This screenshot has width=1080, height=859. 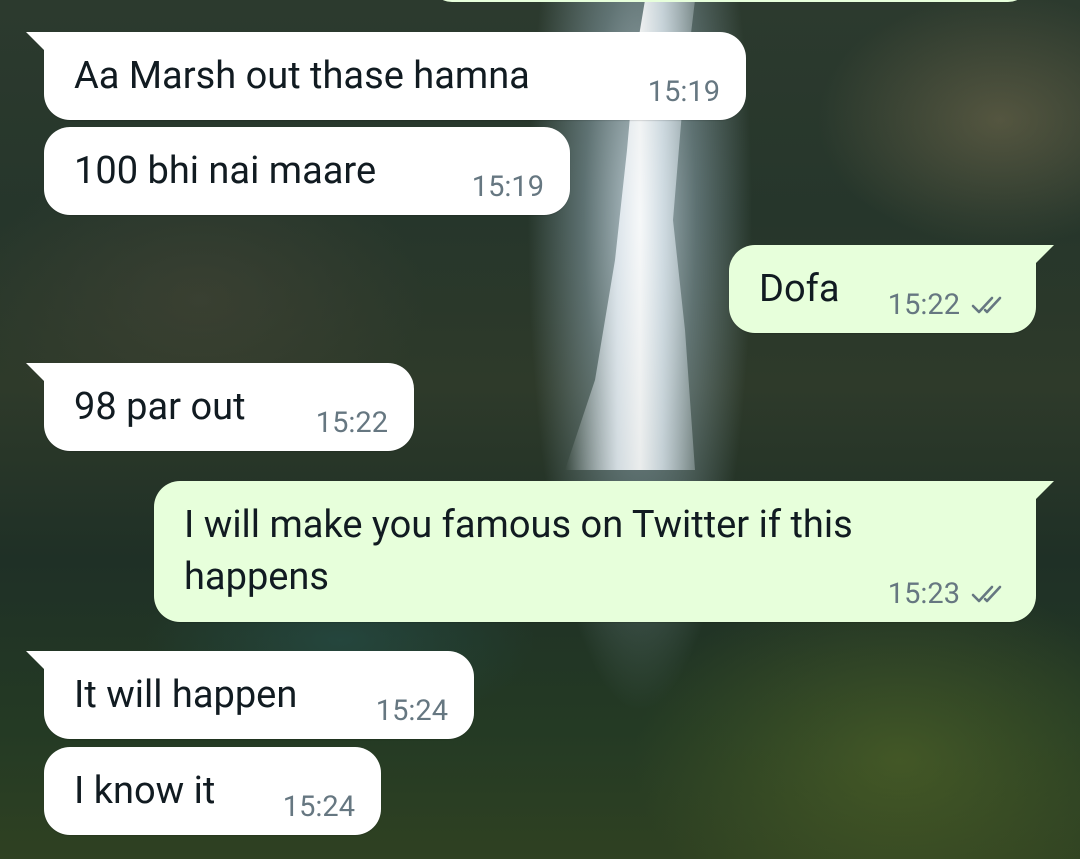 I want to click on incoming-message: I know it 15:24, so click(x=212, y=791).